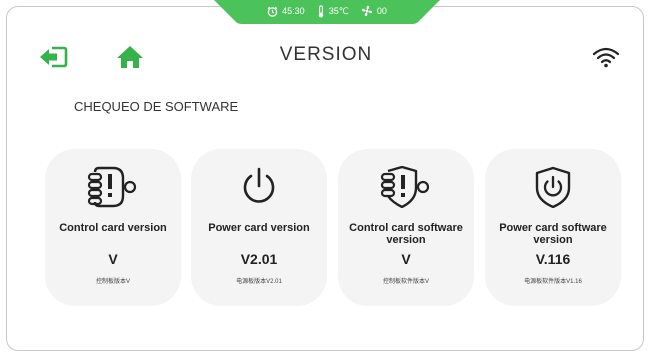 The image size is (652, 358). What do you see at coordinates (272, 11) in the screenshot?
I see `alarm-clock-icon` at bounding box center [272, 11].